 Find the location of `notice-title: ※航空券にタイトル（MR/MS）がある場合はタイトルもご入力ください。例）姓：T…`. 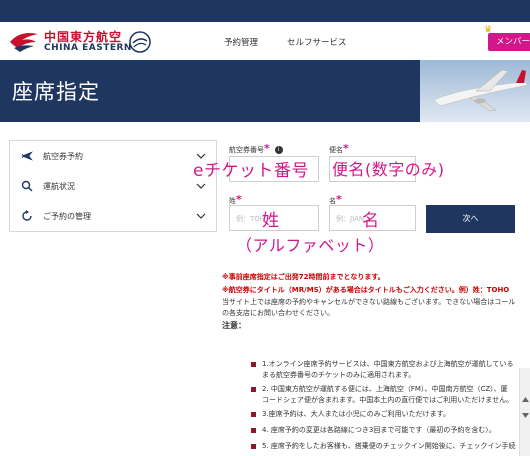

notice-title: ※航空券にタイトル（MR/MS）がある場合はタイトルもご入力ください。例）姓：T… is located at coordinates (366, 290).